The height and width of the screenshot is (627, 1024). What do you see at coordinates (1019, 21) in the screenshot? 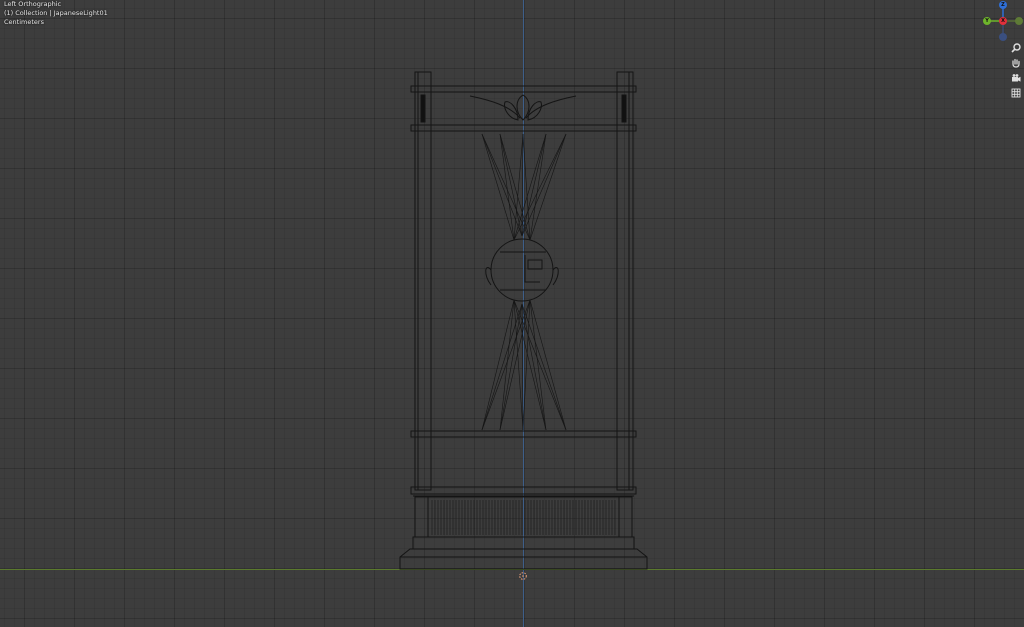
I see `gizmo-neg-y-ball` at bounding box center [1019, 21].